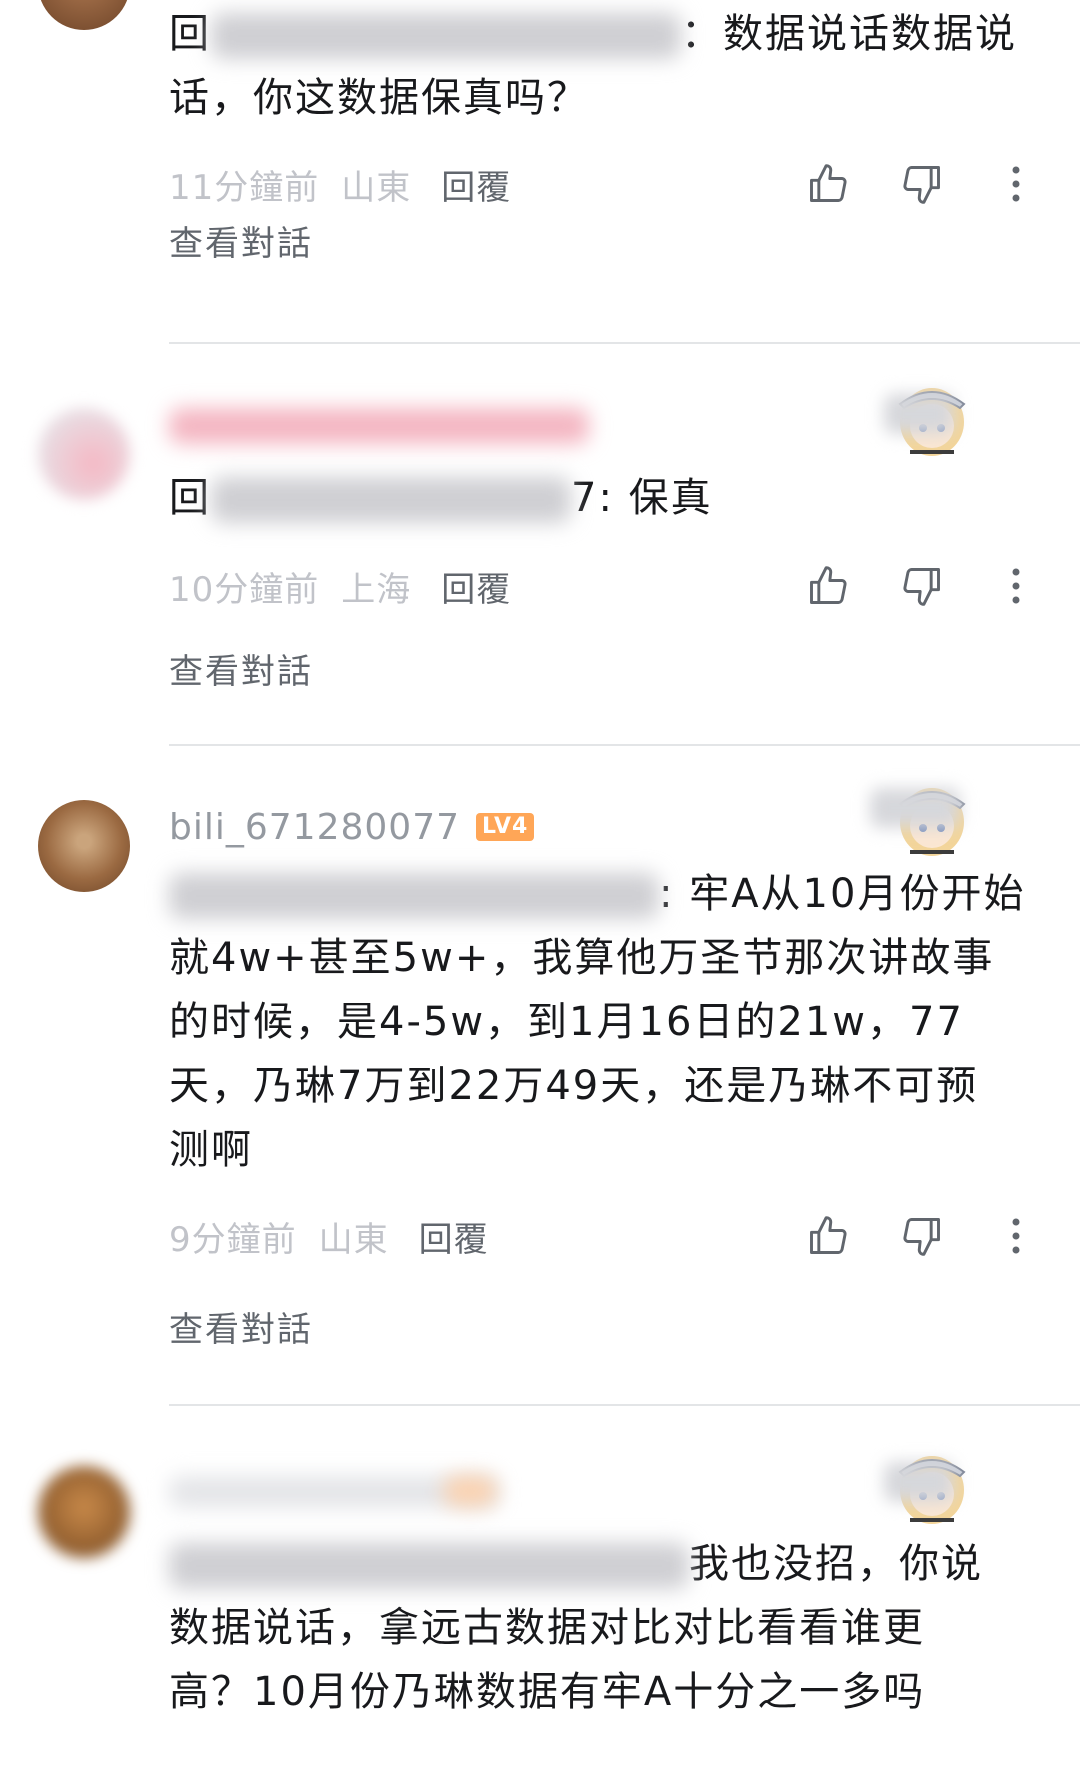 This screenshot has width=1080, height=1768. I want to click on comment-body-line5: 测啊, so click(211, 1150).